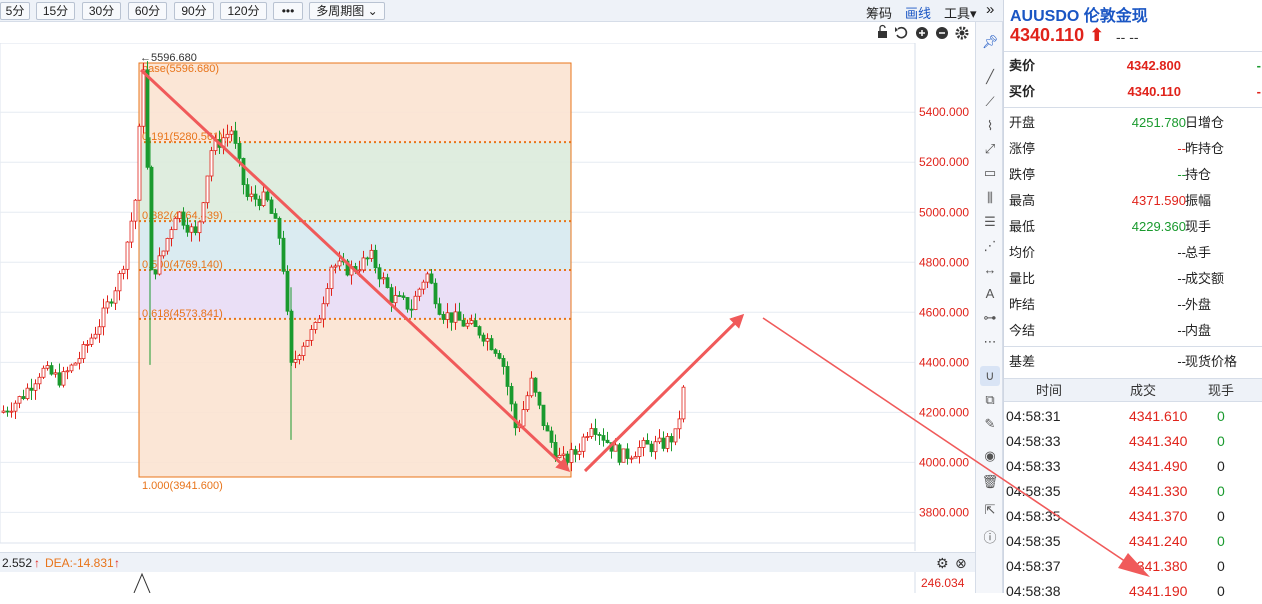  Describe the element at coordinates (990, 270) in the screenshot. I see `measure-tool-icon: ↔` at that location.